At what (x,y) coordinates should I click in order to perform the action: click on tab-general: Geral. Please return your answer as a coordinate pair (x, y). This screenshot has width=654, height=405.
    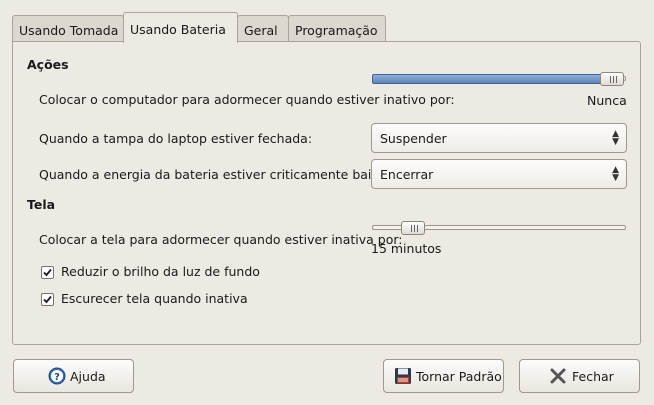
    Looking at the image, I should click on (263, 28).